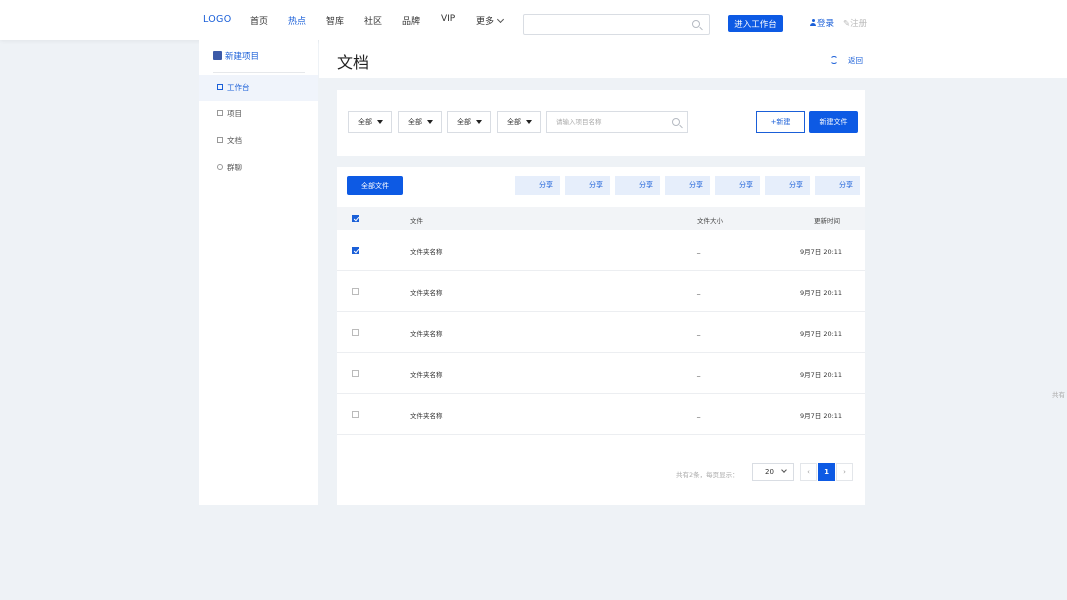  I want to click on new-button: +新建, so click(780, 122).